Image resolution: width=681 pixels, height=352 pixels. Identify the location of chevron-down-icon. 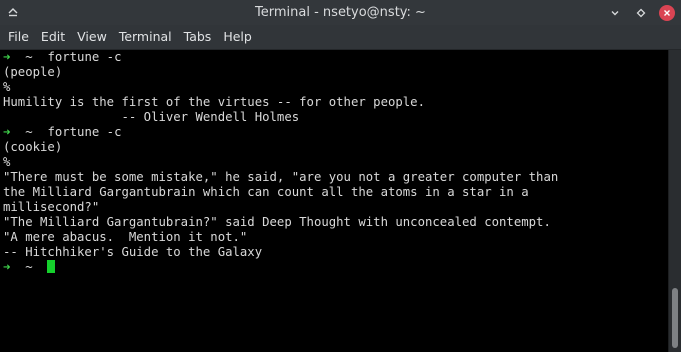
(615, 12).